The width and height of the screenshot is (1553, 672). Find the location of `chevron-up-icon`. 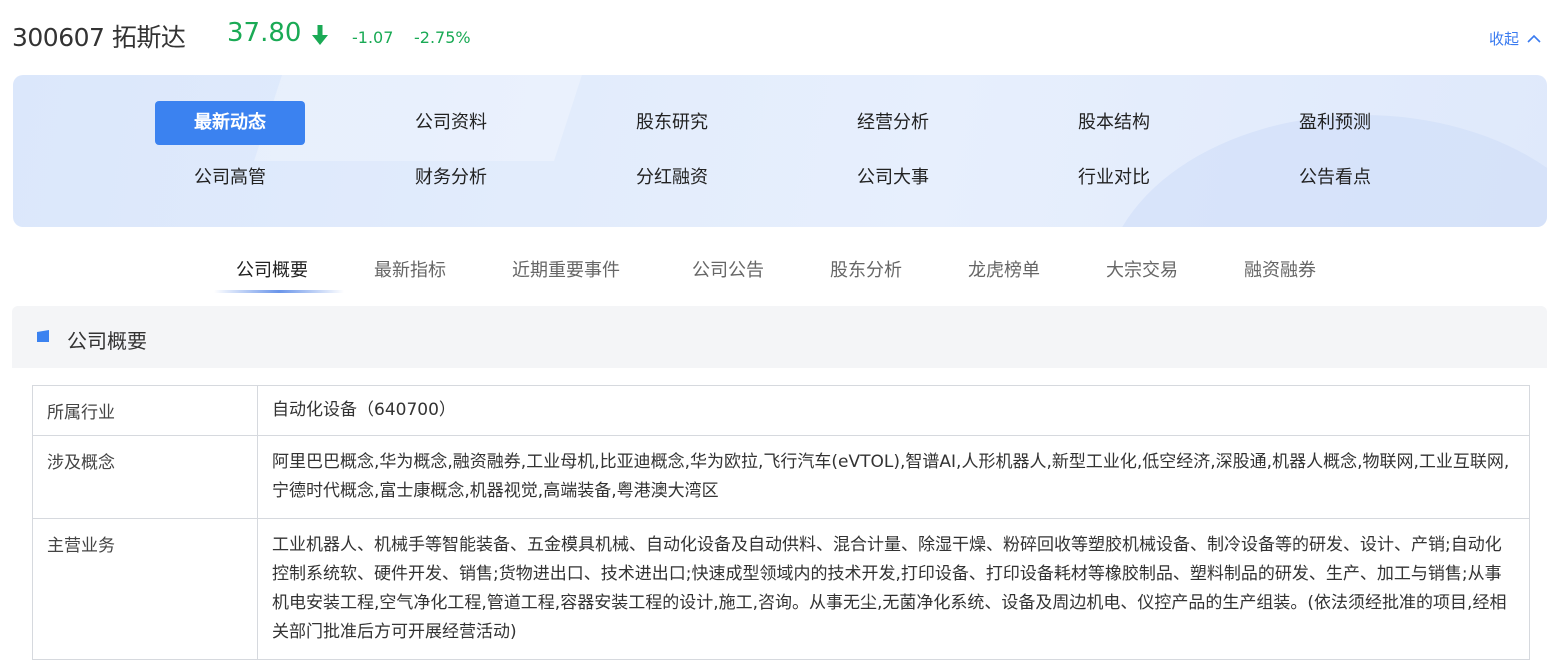

chevron-up-icon is located at coordinates (1534, 38).